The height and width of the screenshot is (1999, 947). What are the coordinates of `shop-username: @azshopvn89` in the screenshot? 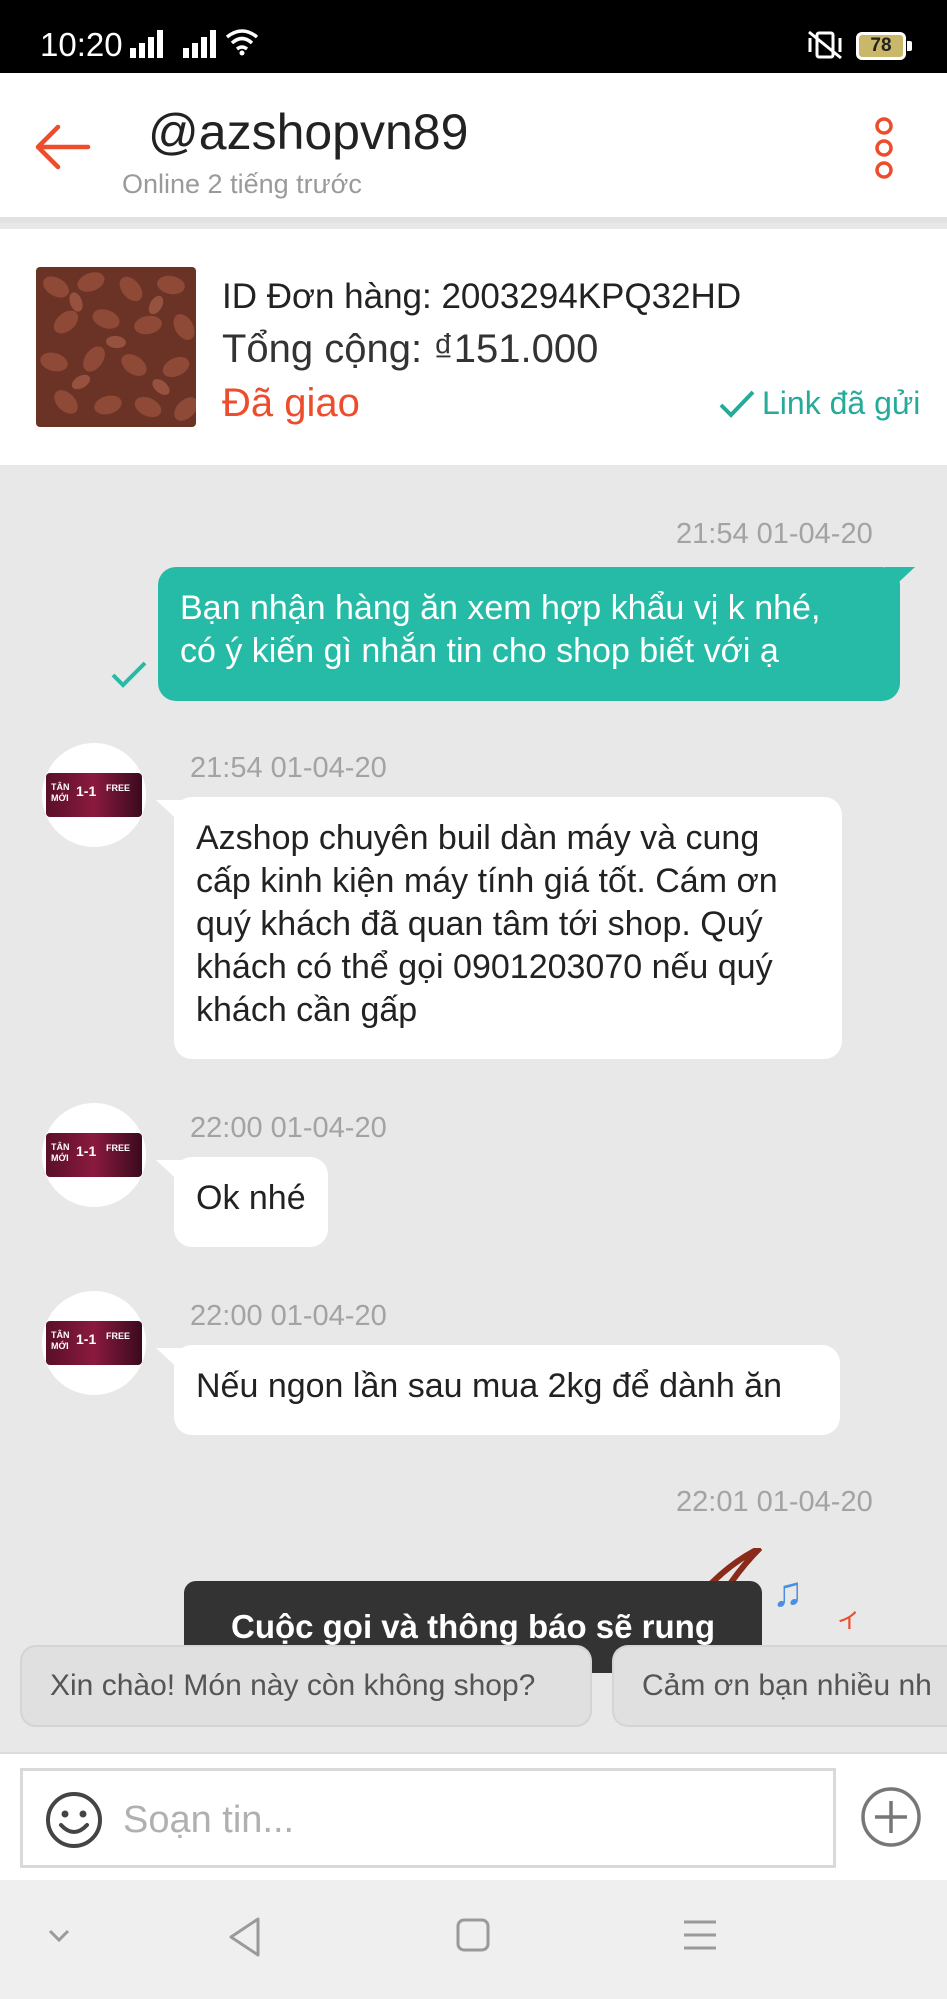 It's located at (308, 132).